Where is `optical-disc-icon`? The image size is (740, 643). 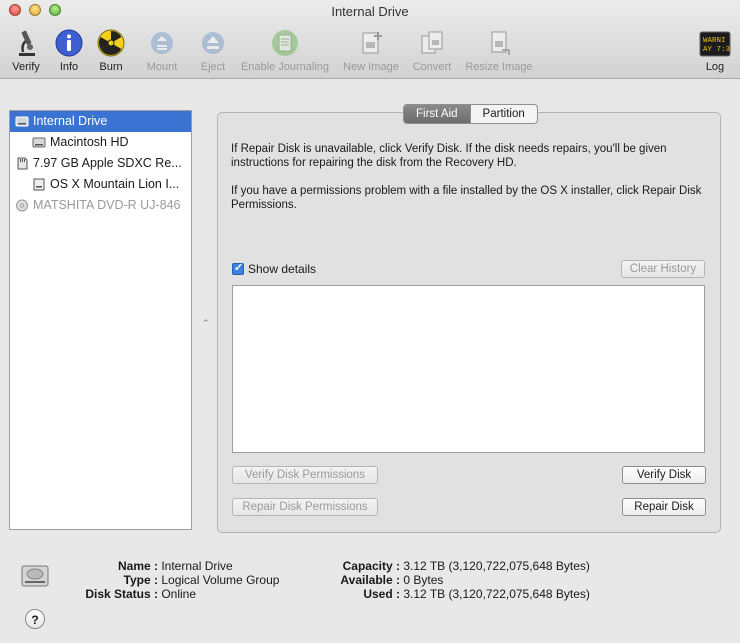
optical-disc-icon is located at coordinates (22, 205).